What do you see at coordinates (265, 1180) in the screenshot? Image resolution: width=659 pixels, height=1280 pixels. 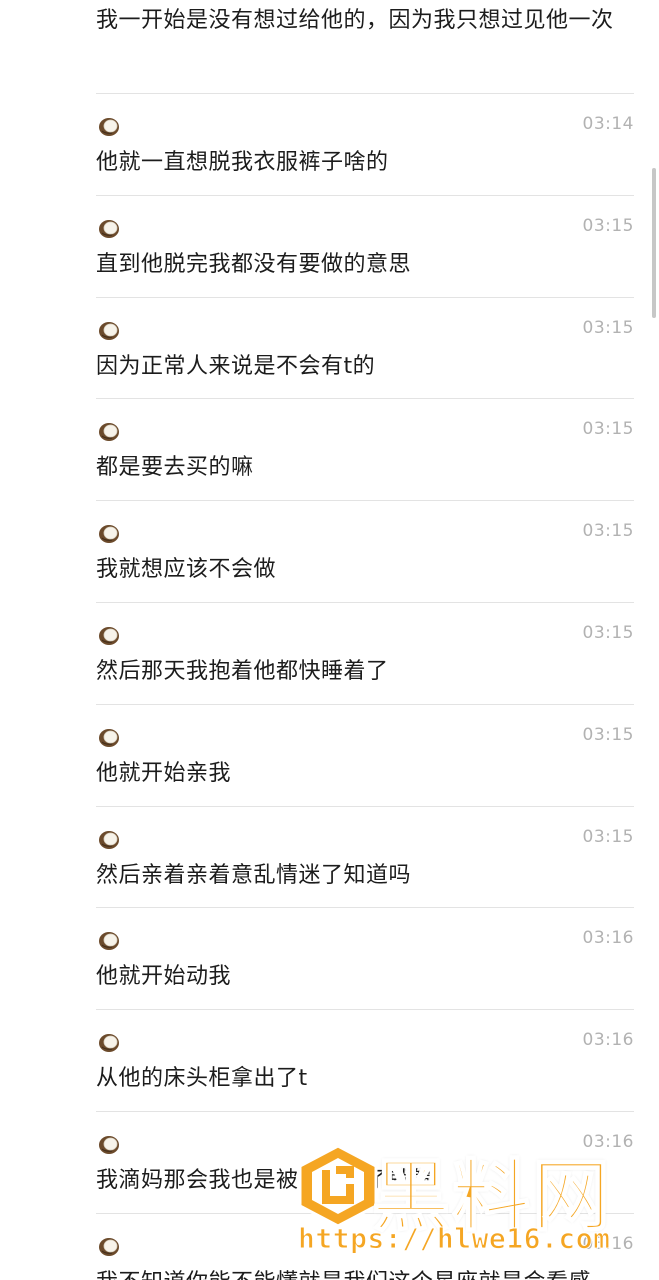 I see `message-text: 我滴妈那会我也是被弄迷糊了就躺` at bounding box center [265, 1180].